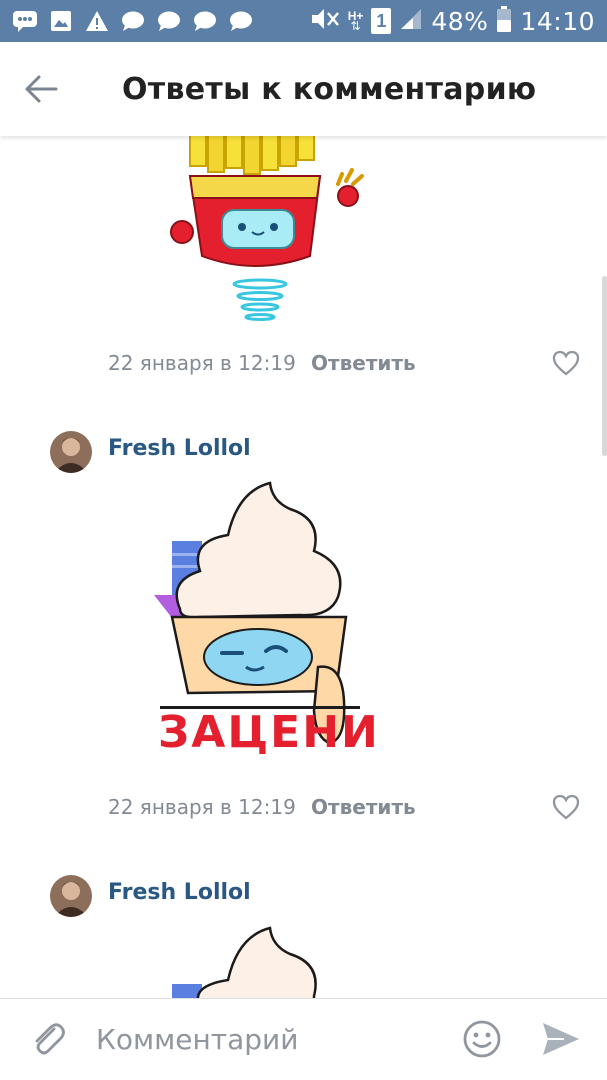 Image resolution: width=607 pixels, height=1080 pixels. Describe the element at coordinates (270, 231) in the screenshot. I see `french-fries-sticker` at that location.